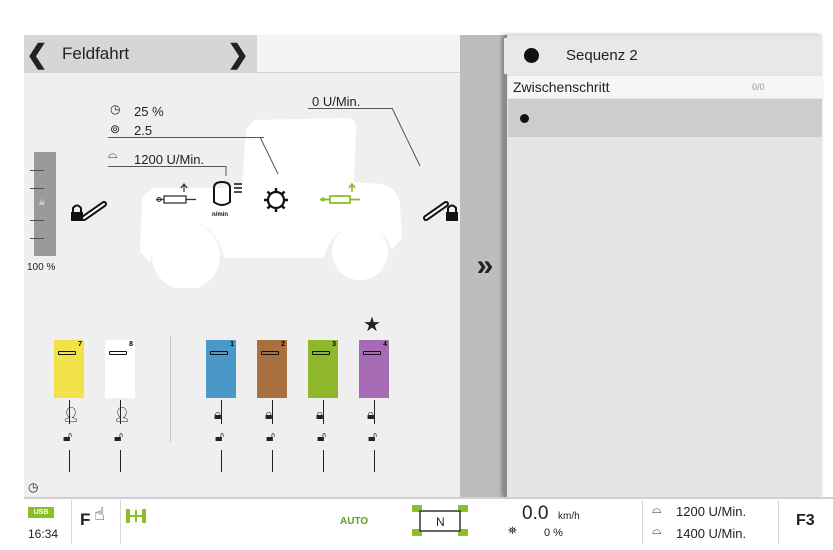  Describe the element at coordinates (602, 55) in the screenshot. I see `sequence-title: Sequenz 2` at that location.